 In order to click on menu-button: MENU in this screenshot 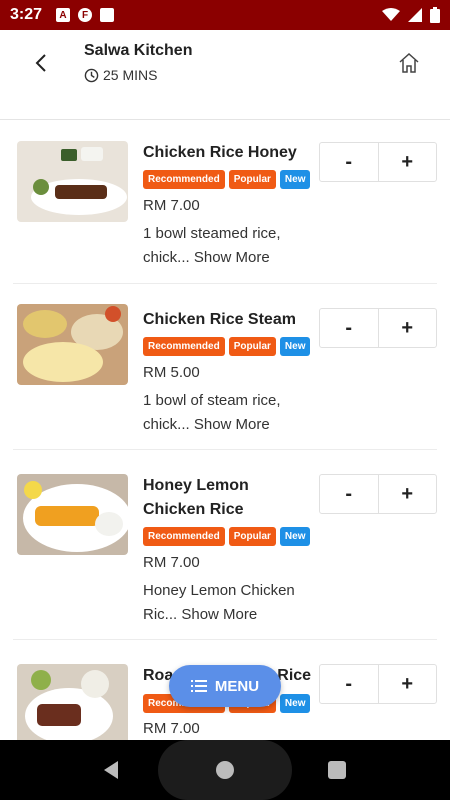, I will do `click(225, 686)`.